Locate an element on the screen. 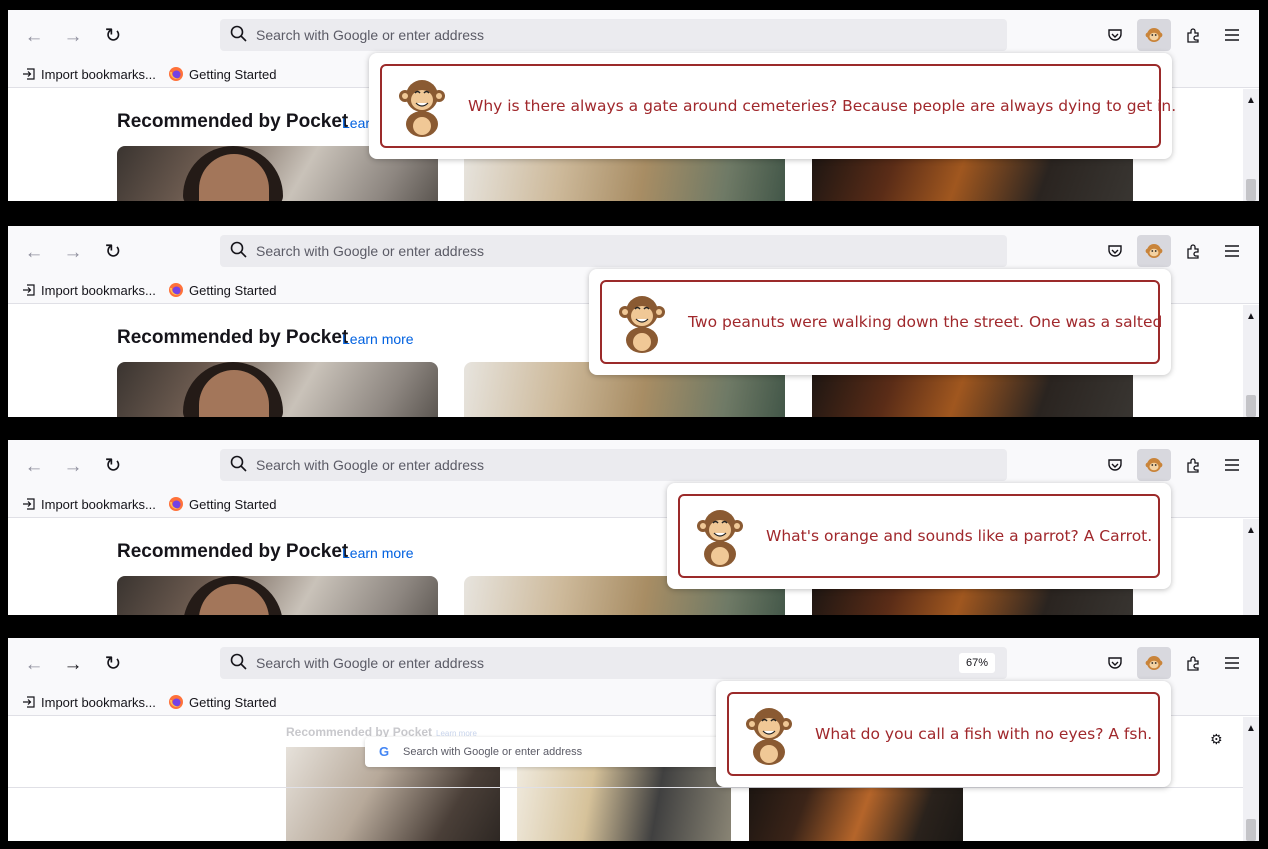  zoom-level-badge: 67% is located at coordinates (976, 663).